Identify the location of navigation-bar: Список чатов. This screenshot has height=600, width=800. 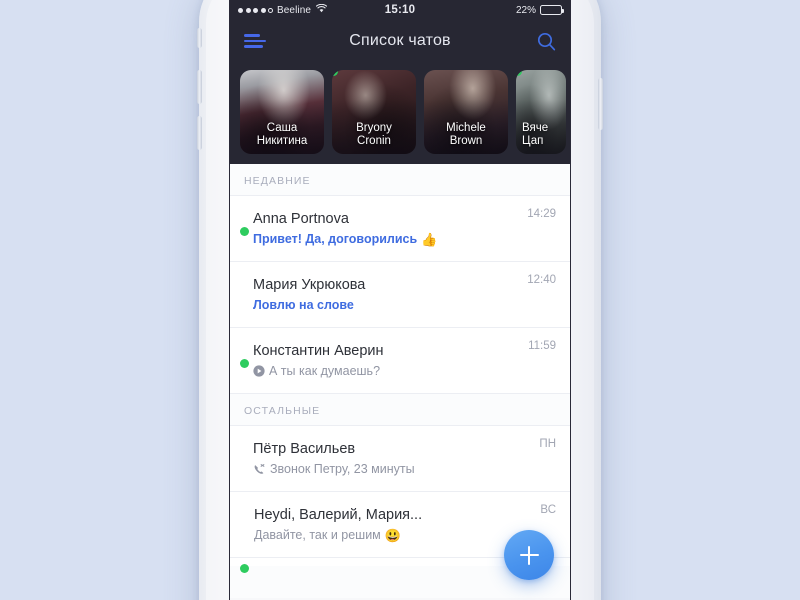
(400, 41).